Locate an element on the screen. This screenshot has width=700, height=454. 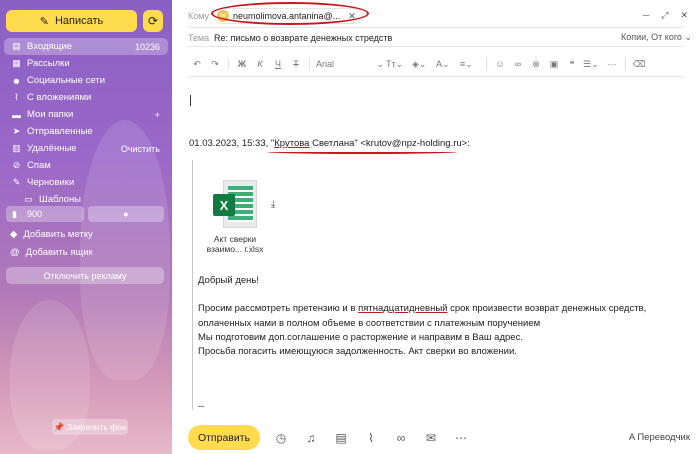
compose-label: Написать is located at coordinates (79, 21).